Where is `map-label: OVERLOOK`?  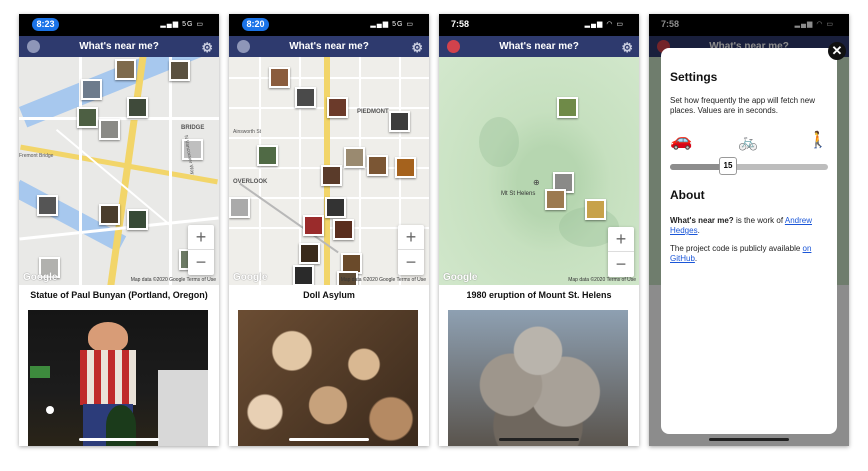
map-label: OVERLOOK is located at coordinates (250, 182).